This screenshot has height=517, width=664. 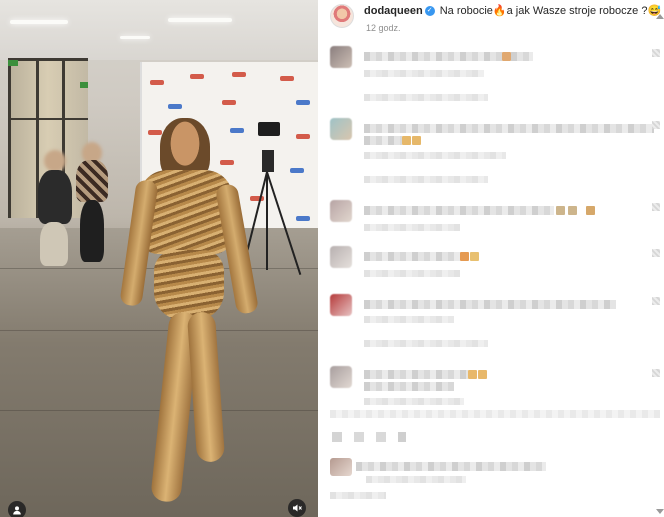 I want to click on performer-torso, so click(x=189, y=285).